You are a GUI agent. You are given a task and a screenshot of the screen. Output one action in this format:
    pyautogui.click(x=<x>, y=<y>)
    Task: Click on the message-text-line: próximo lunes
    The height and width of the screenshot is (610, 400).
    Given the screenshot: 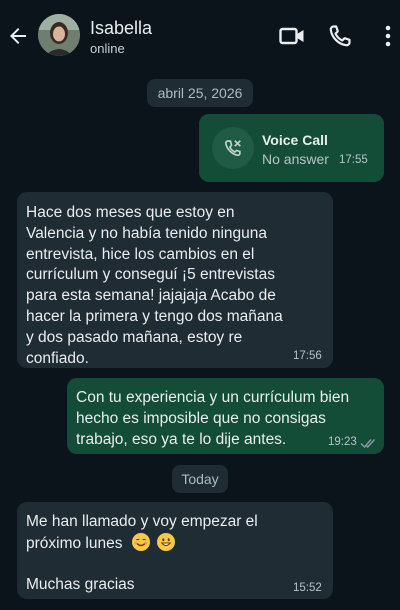 What is the action you would take?
    pyautogui.click(x=74, y=543)
    